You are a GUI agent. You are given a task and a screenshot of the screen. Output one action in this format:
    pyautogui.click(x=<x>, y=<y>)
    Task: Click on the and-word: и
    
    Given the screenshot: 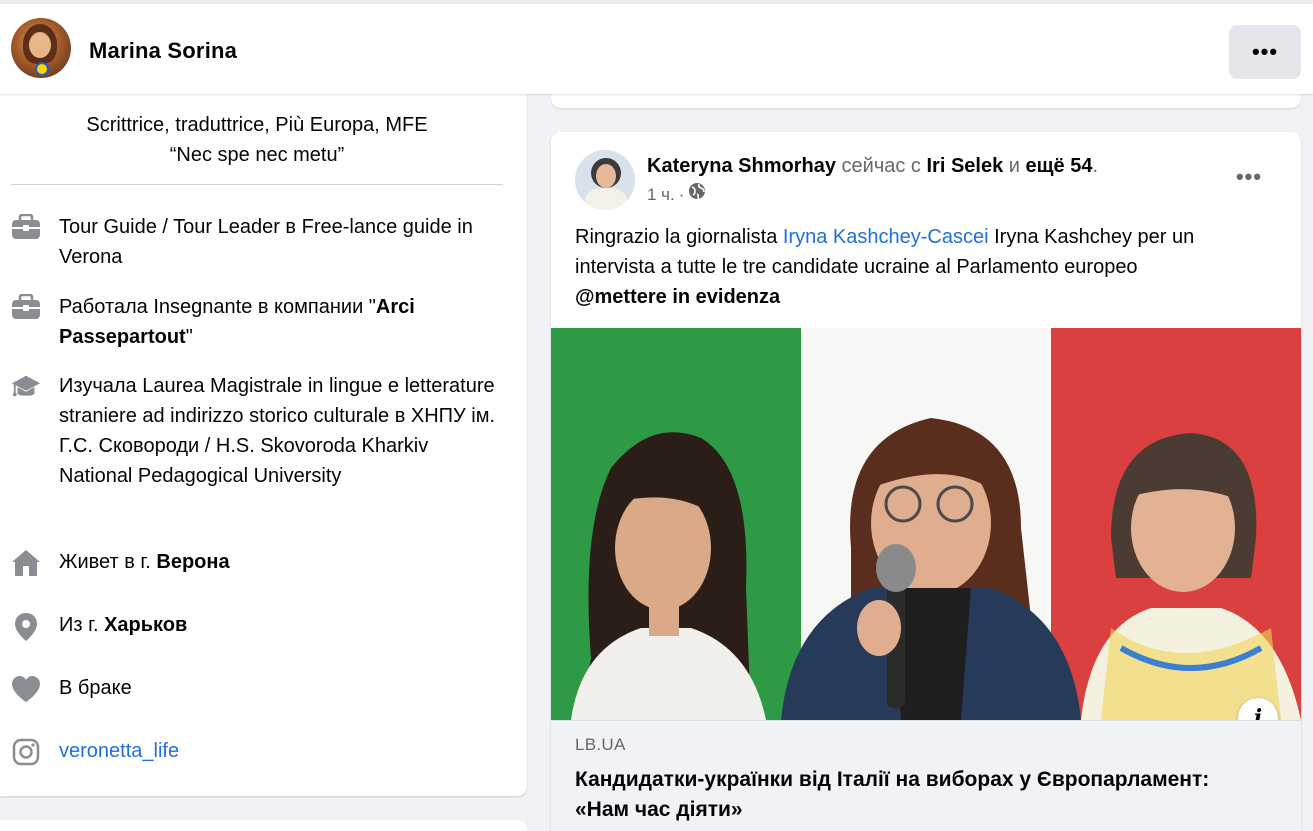 What is the action you would take?
    pyautogui.click(x=1014, y=166)
    